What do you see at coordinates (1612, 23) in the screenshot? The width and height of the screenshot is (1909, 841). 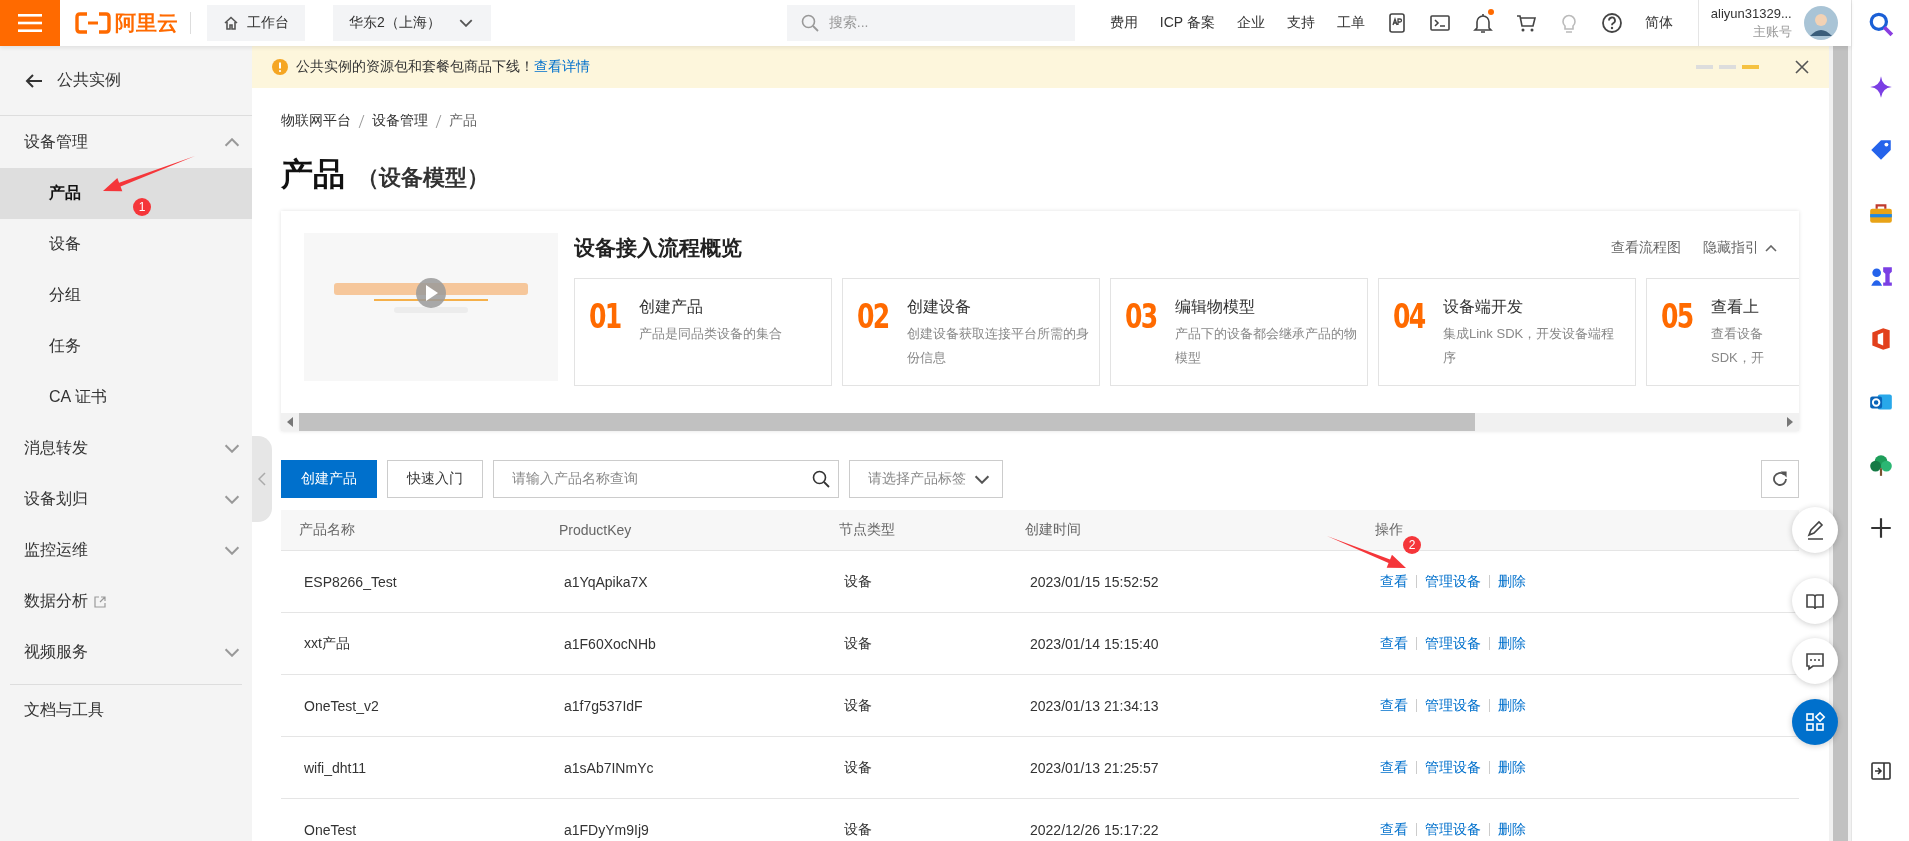 I see `help-icon` at bounding box center [1612, 23].